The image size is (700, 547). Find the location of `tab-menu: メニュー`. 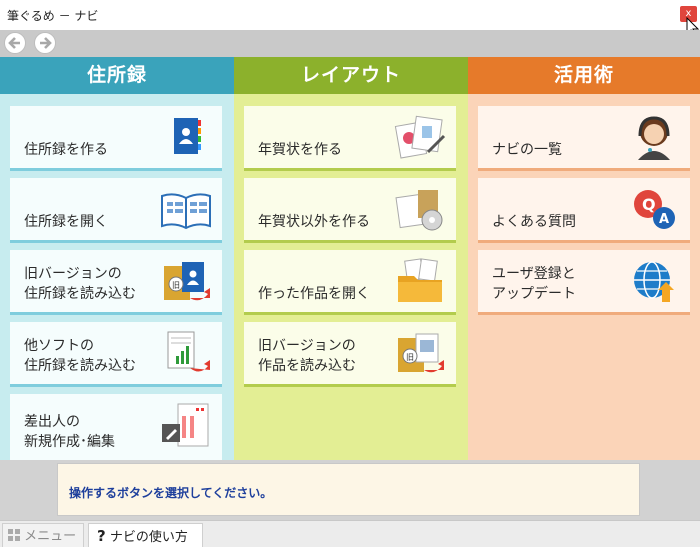

tab-menu: メニュー is located at coordinates (43, 535).